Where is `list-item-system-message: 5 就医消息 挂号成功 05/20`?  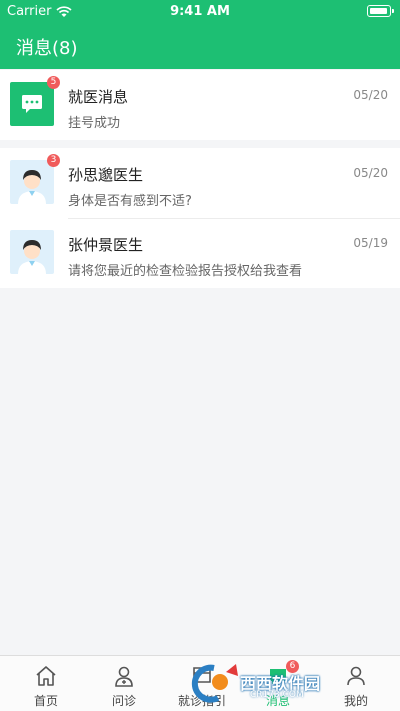
list-item-system-message: 5 就医消息 挂号成功 05/20 is located at coordinates (200, 105).